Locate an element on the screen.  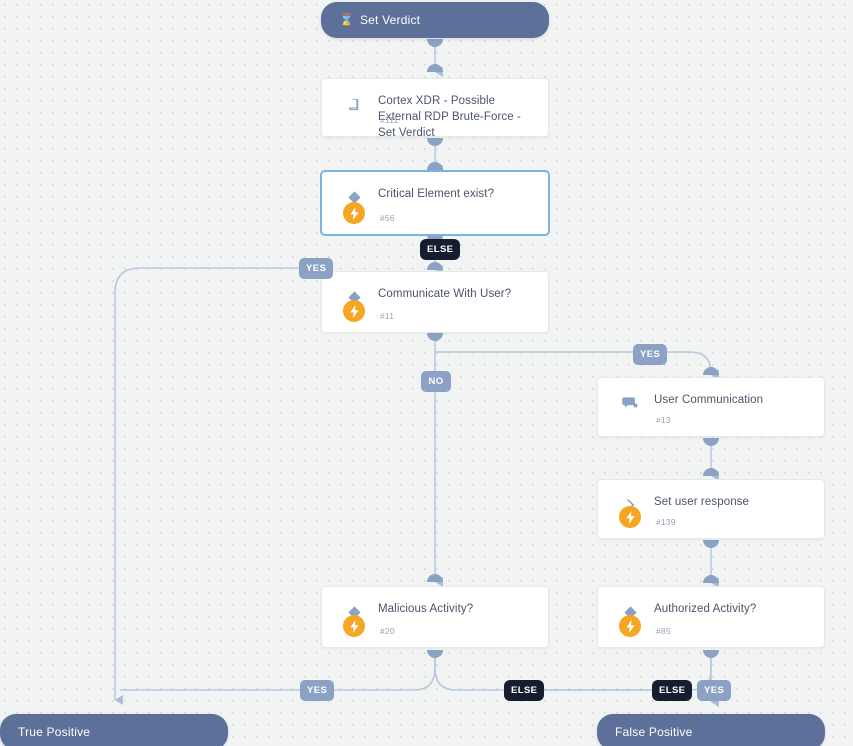
task-card-set-user-response: Set user response #139 is located at coordinates (711, 509).